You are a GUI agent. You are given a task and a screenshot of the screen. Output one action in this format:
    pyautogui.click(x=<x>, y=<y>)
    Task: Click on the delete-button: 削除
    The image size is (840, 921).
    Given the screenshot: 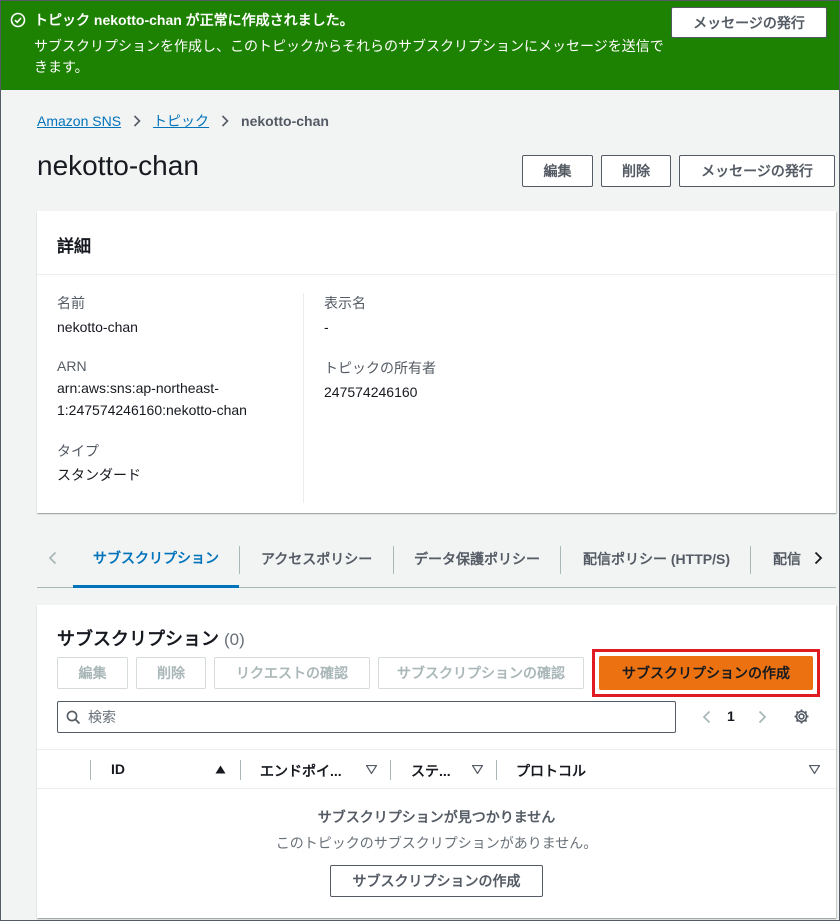 What is the action you would take?
    pyautogui.click(x=636, y=171)
    